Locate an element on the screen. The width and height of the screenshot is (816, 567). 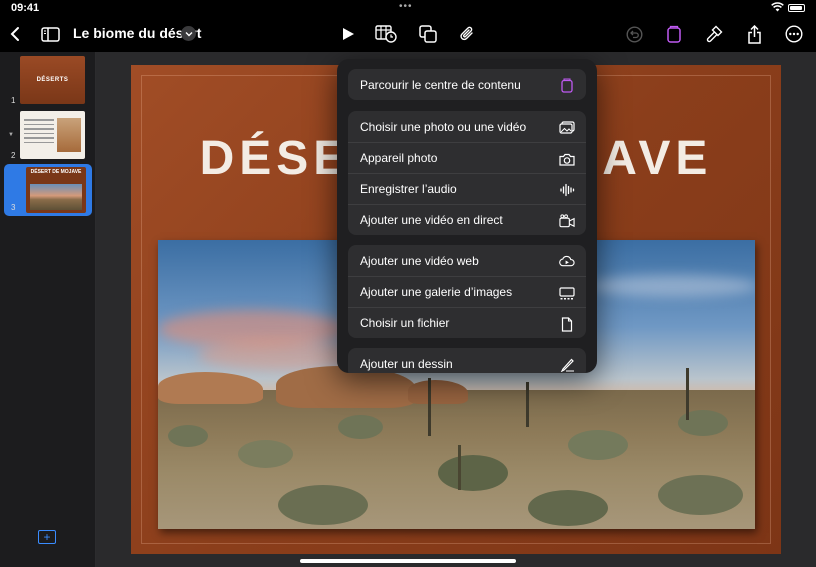
play-icon is located at coordinates (348, 34).